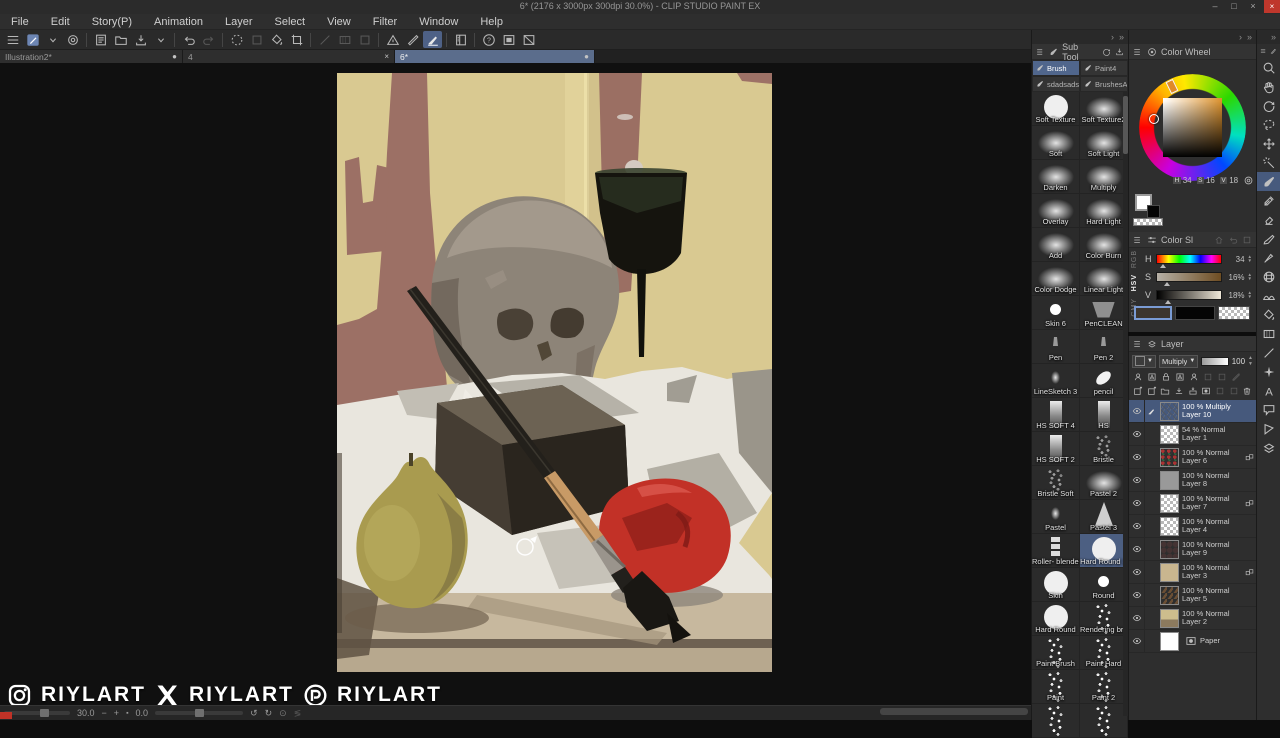 This screenshot has width=1280, height=738. I want to click on zoom-tool, so click(1268, 67).